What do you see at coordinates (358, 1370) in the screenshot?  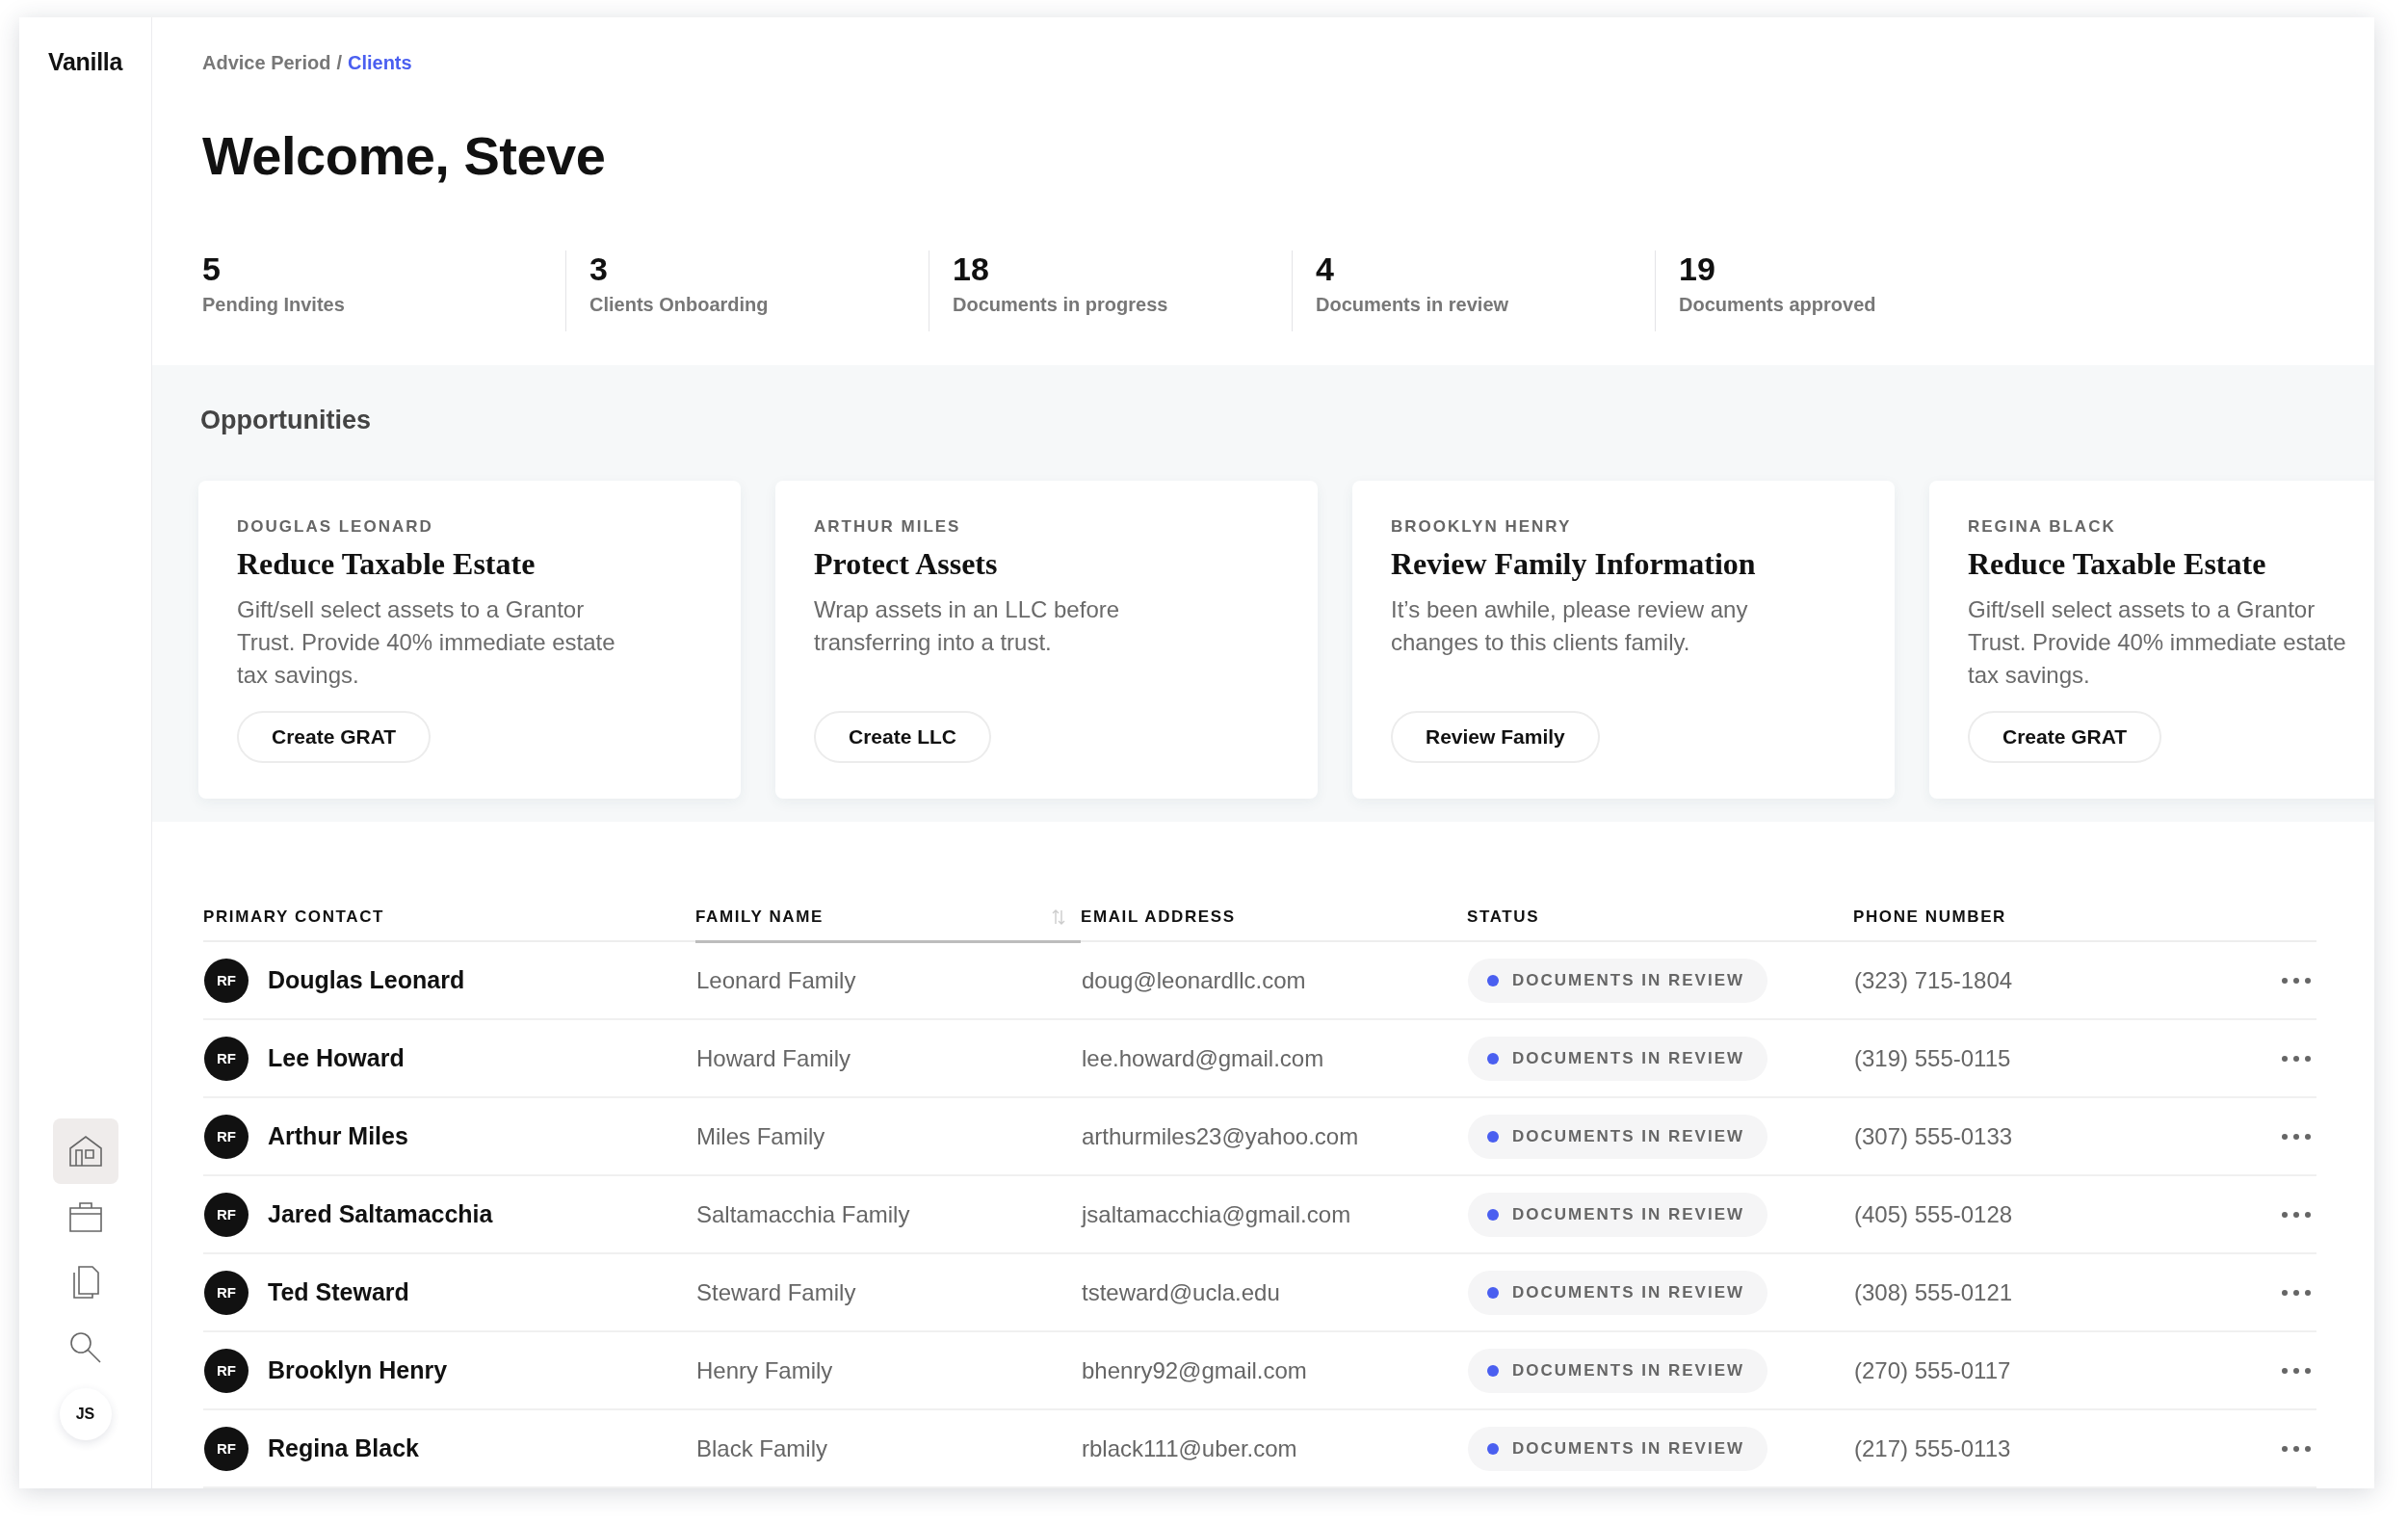 I see `contact-name: Brooklyn Henry` at bounding box center [358, 1370].